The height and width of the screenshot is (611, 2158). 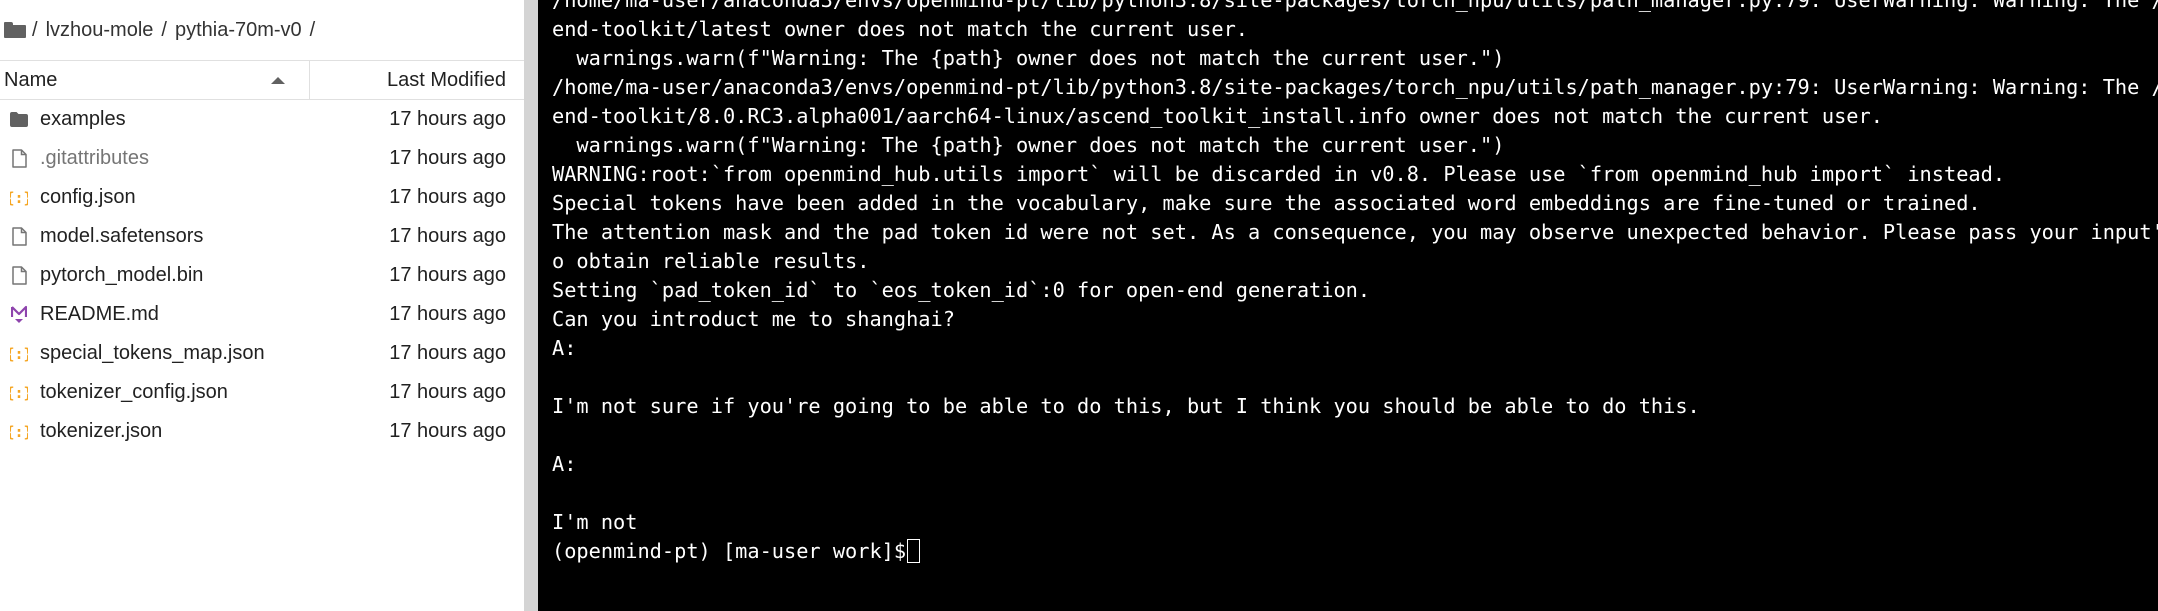 I want to click on column-header-last-modified: Last Modified, so click(x=417, y=80).